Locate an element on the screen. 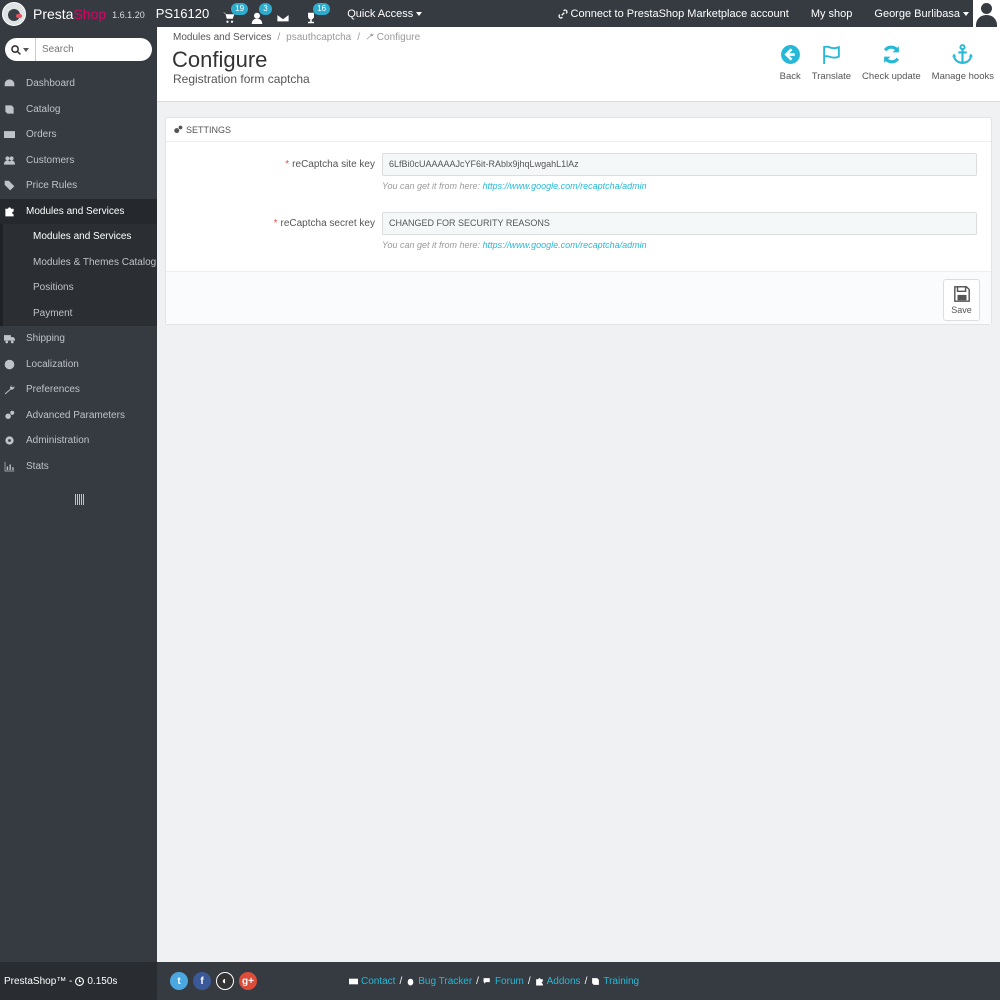 The width and height of the screenshot is (1000, 1000). submenu-item-payment: Payment is located at coordinates (80, 314).